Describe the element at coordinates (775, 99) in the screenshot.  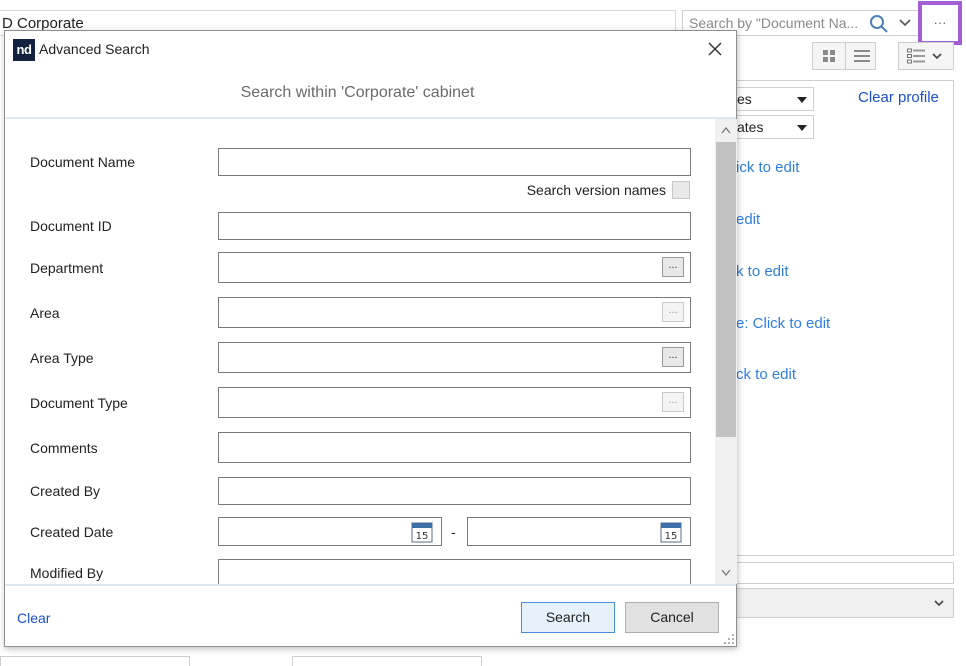
I see `profile-dropdown-1: es` at that location.